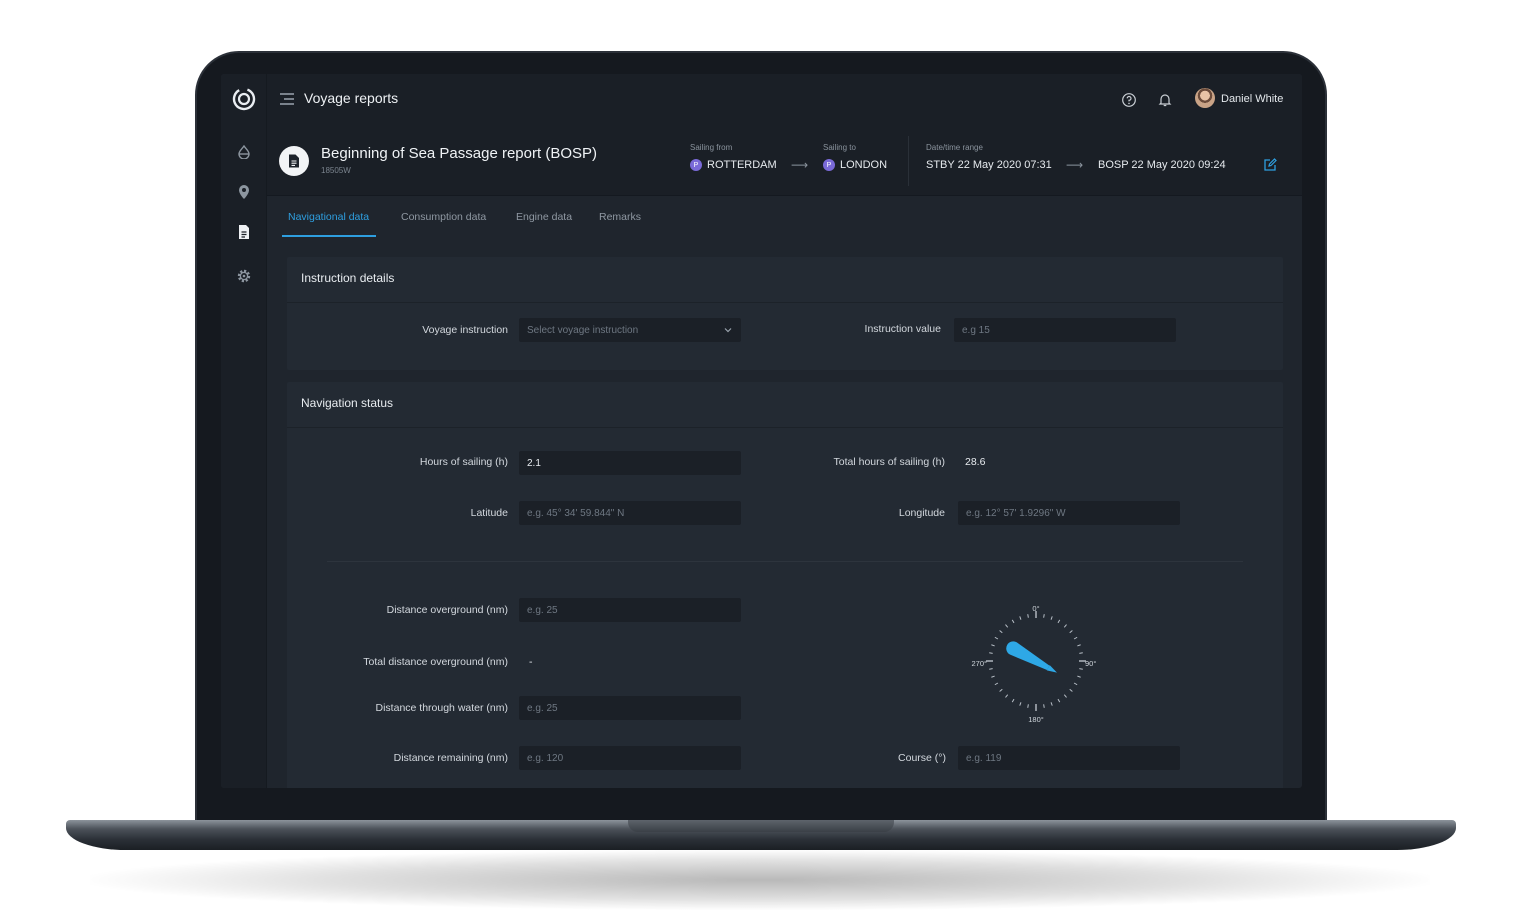 This screenshot has height=922, width=1522. I want to click on tab-consumption-data: Consumption data, so click(443, 217).